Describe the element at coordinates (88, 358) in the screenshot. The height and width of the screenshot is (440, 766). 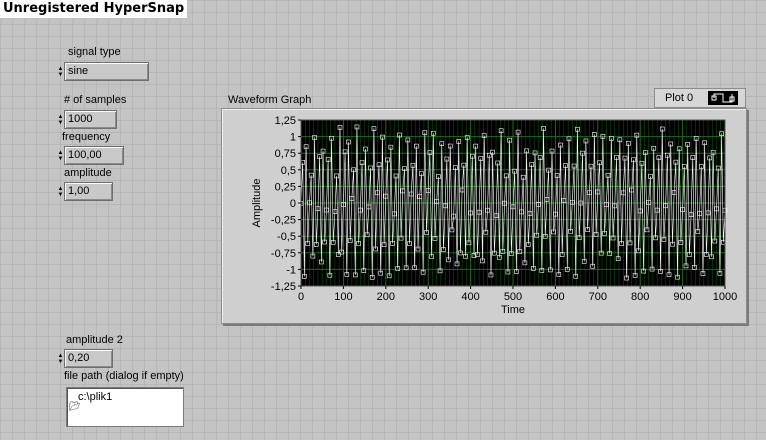
I see `amplitude2-field: 0,20` at that location.